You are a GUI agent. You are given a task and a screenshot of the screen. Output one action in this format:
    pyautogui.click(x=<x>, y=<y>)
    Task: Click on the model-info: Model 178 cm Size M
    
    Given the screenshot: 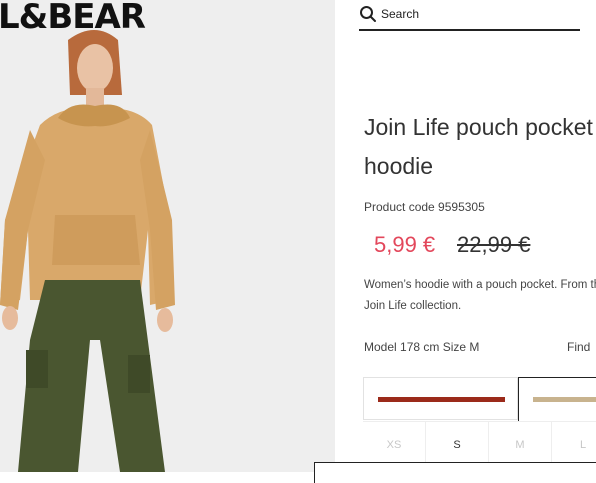 What is the action you would take?
    pyautogui.click(x=422, y=347)
    